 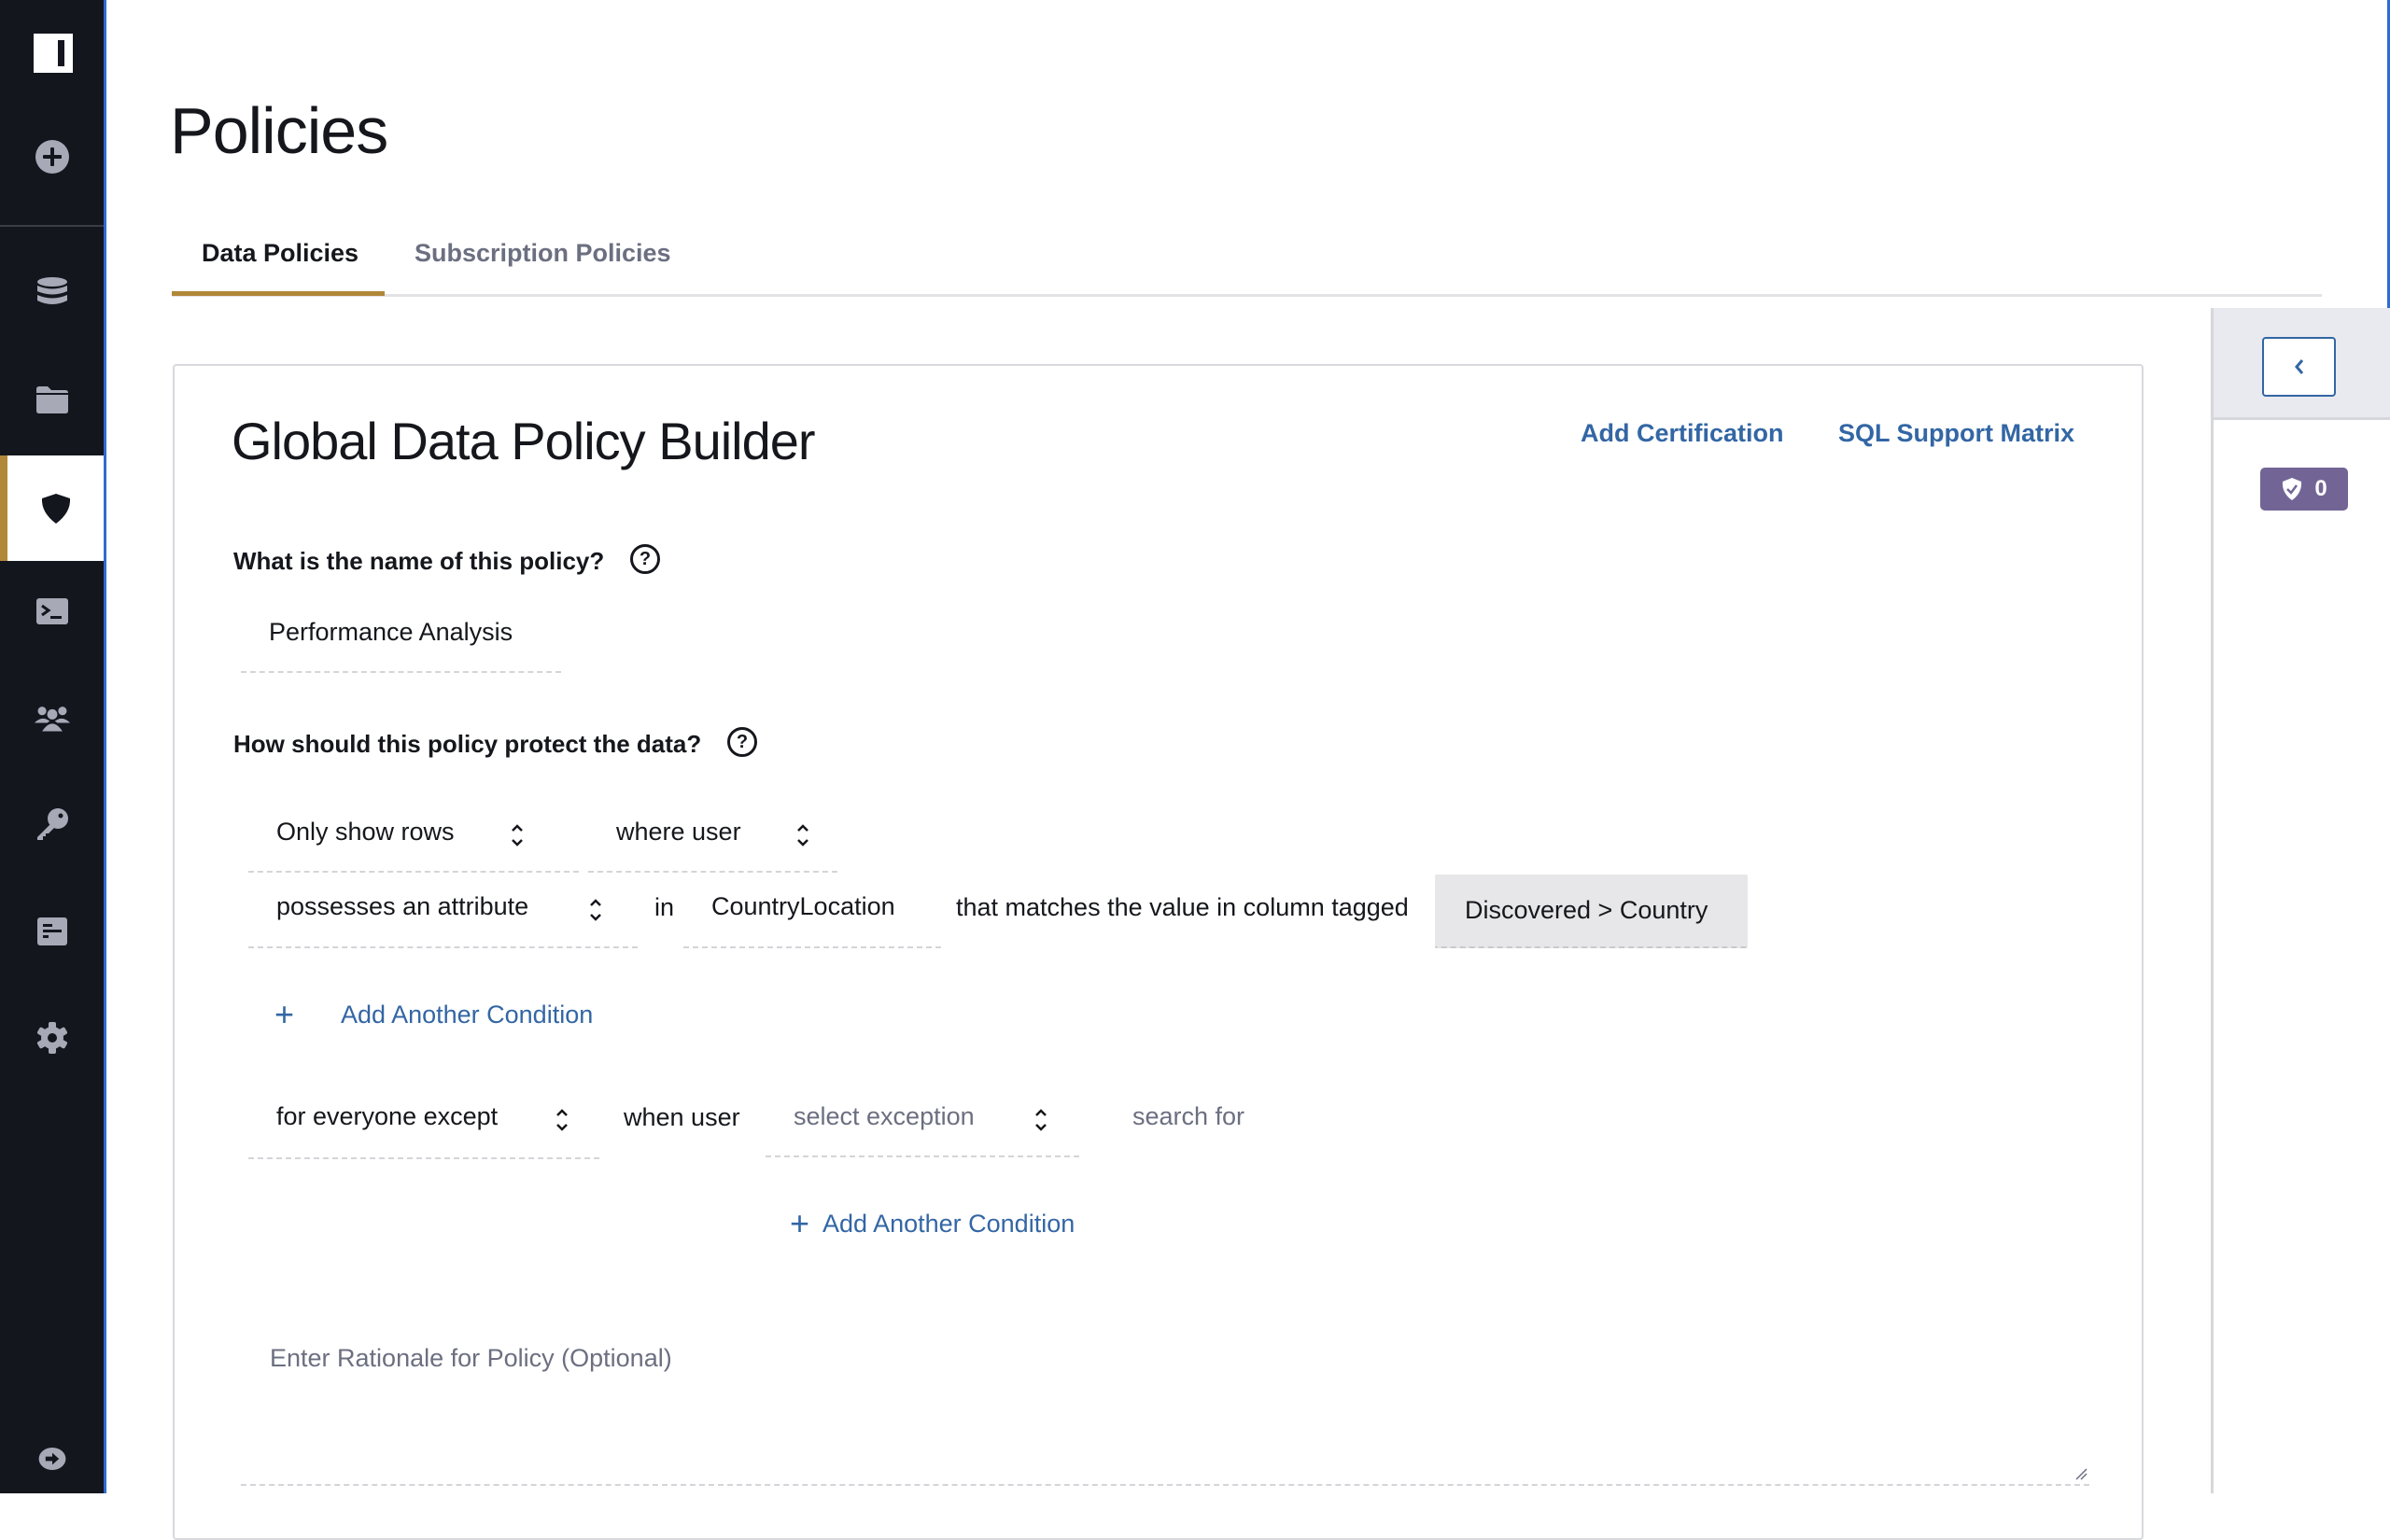 What do you see at coordinates (419, 561) in the screenshot?
I see `policy-name-label: What is the name of this policy?` at bounding box center [419, 561].